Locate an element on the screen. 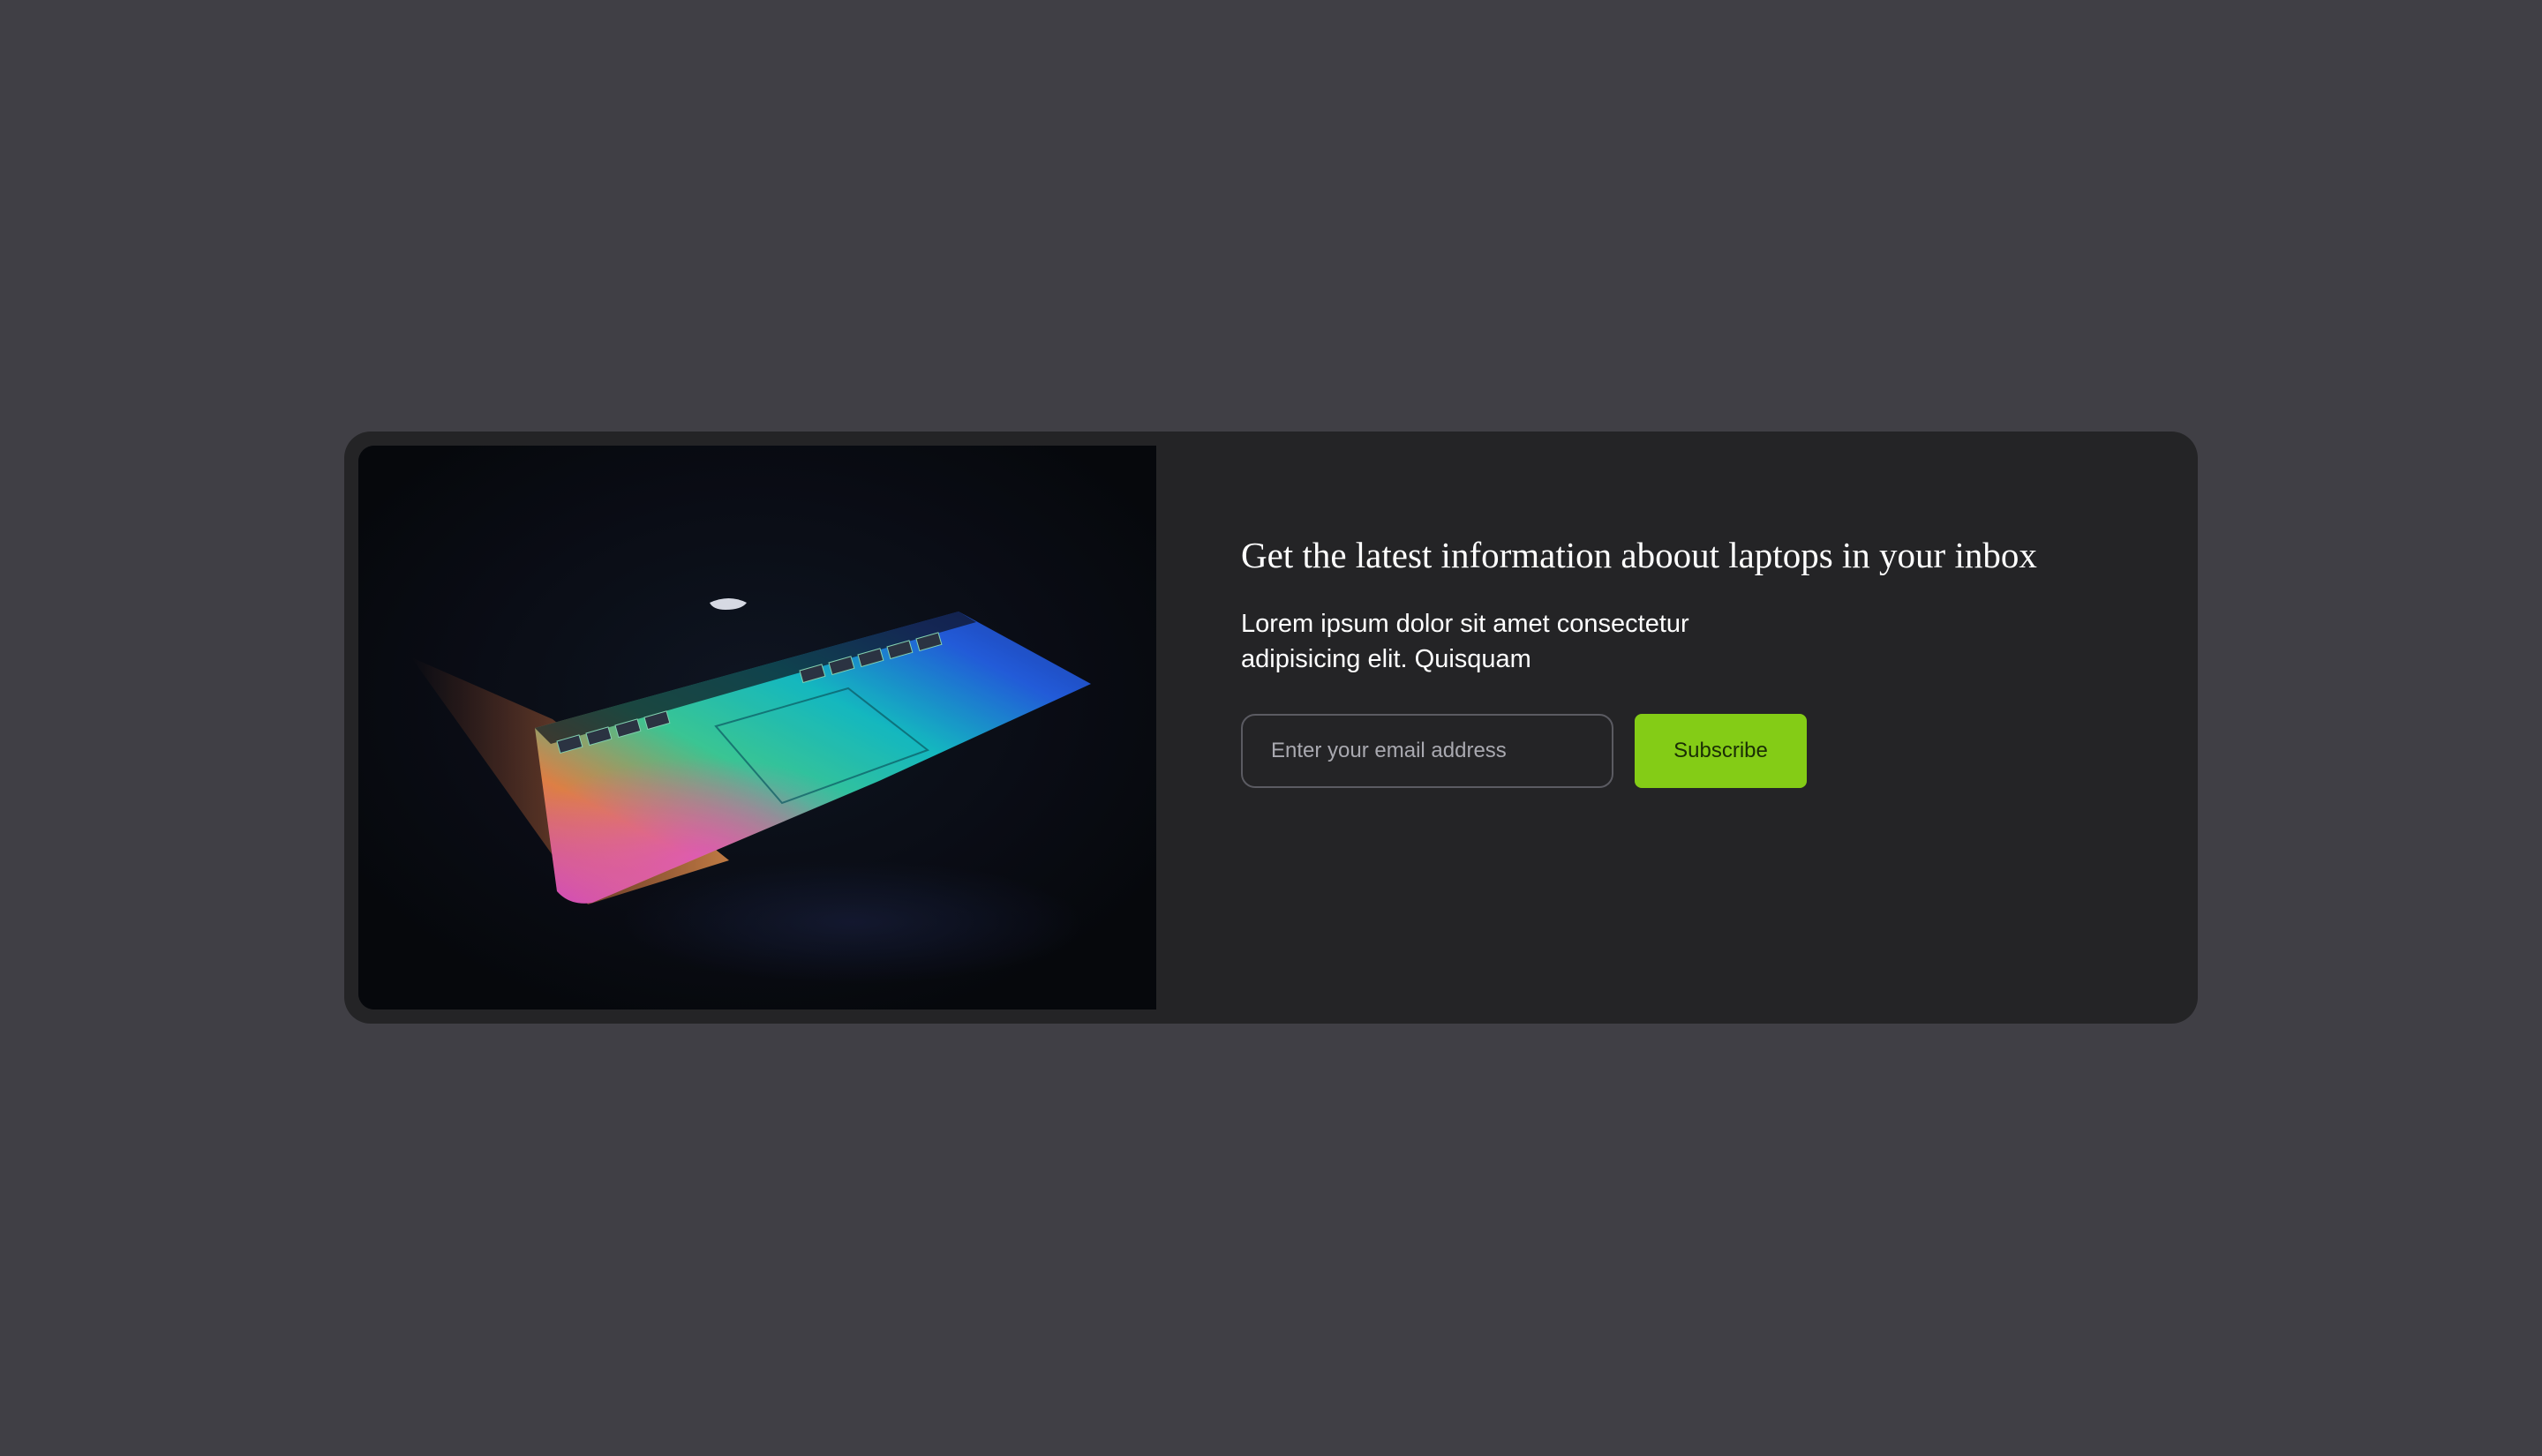 The height and width of the screenshot is (1456, 2542). subscribe-button: Subscribe is located at coordinates (1721, 751).